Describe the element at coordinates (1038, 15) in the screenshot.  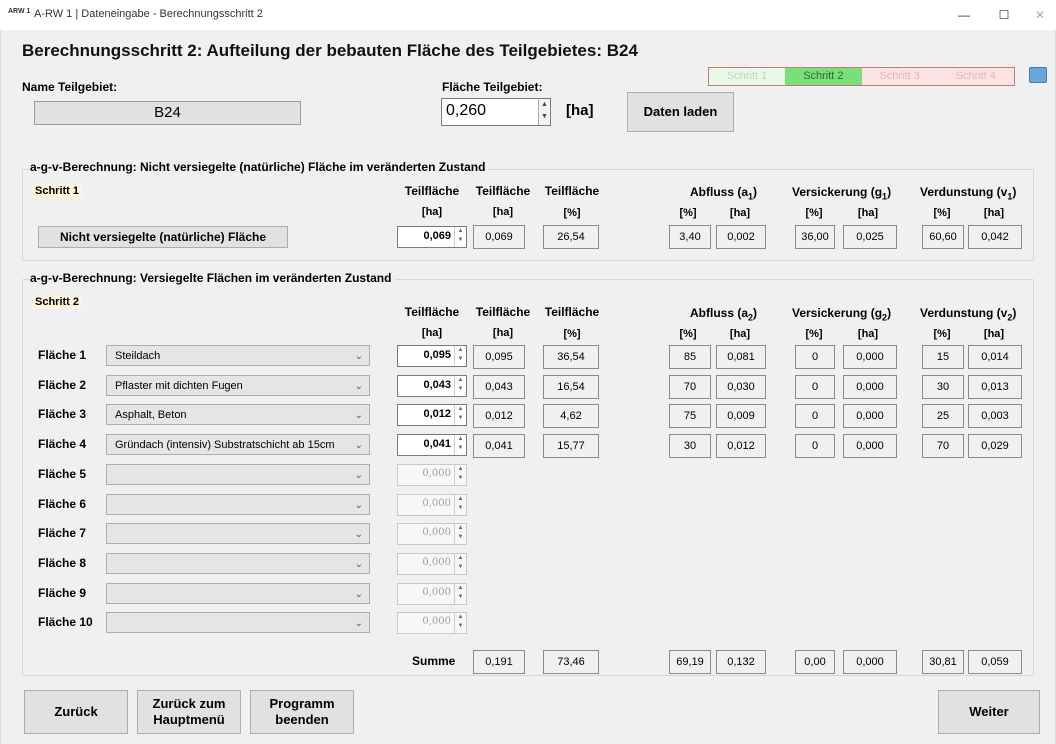
I see `close-button: ✕` at that location.